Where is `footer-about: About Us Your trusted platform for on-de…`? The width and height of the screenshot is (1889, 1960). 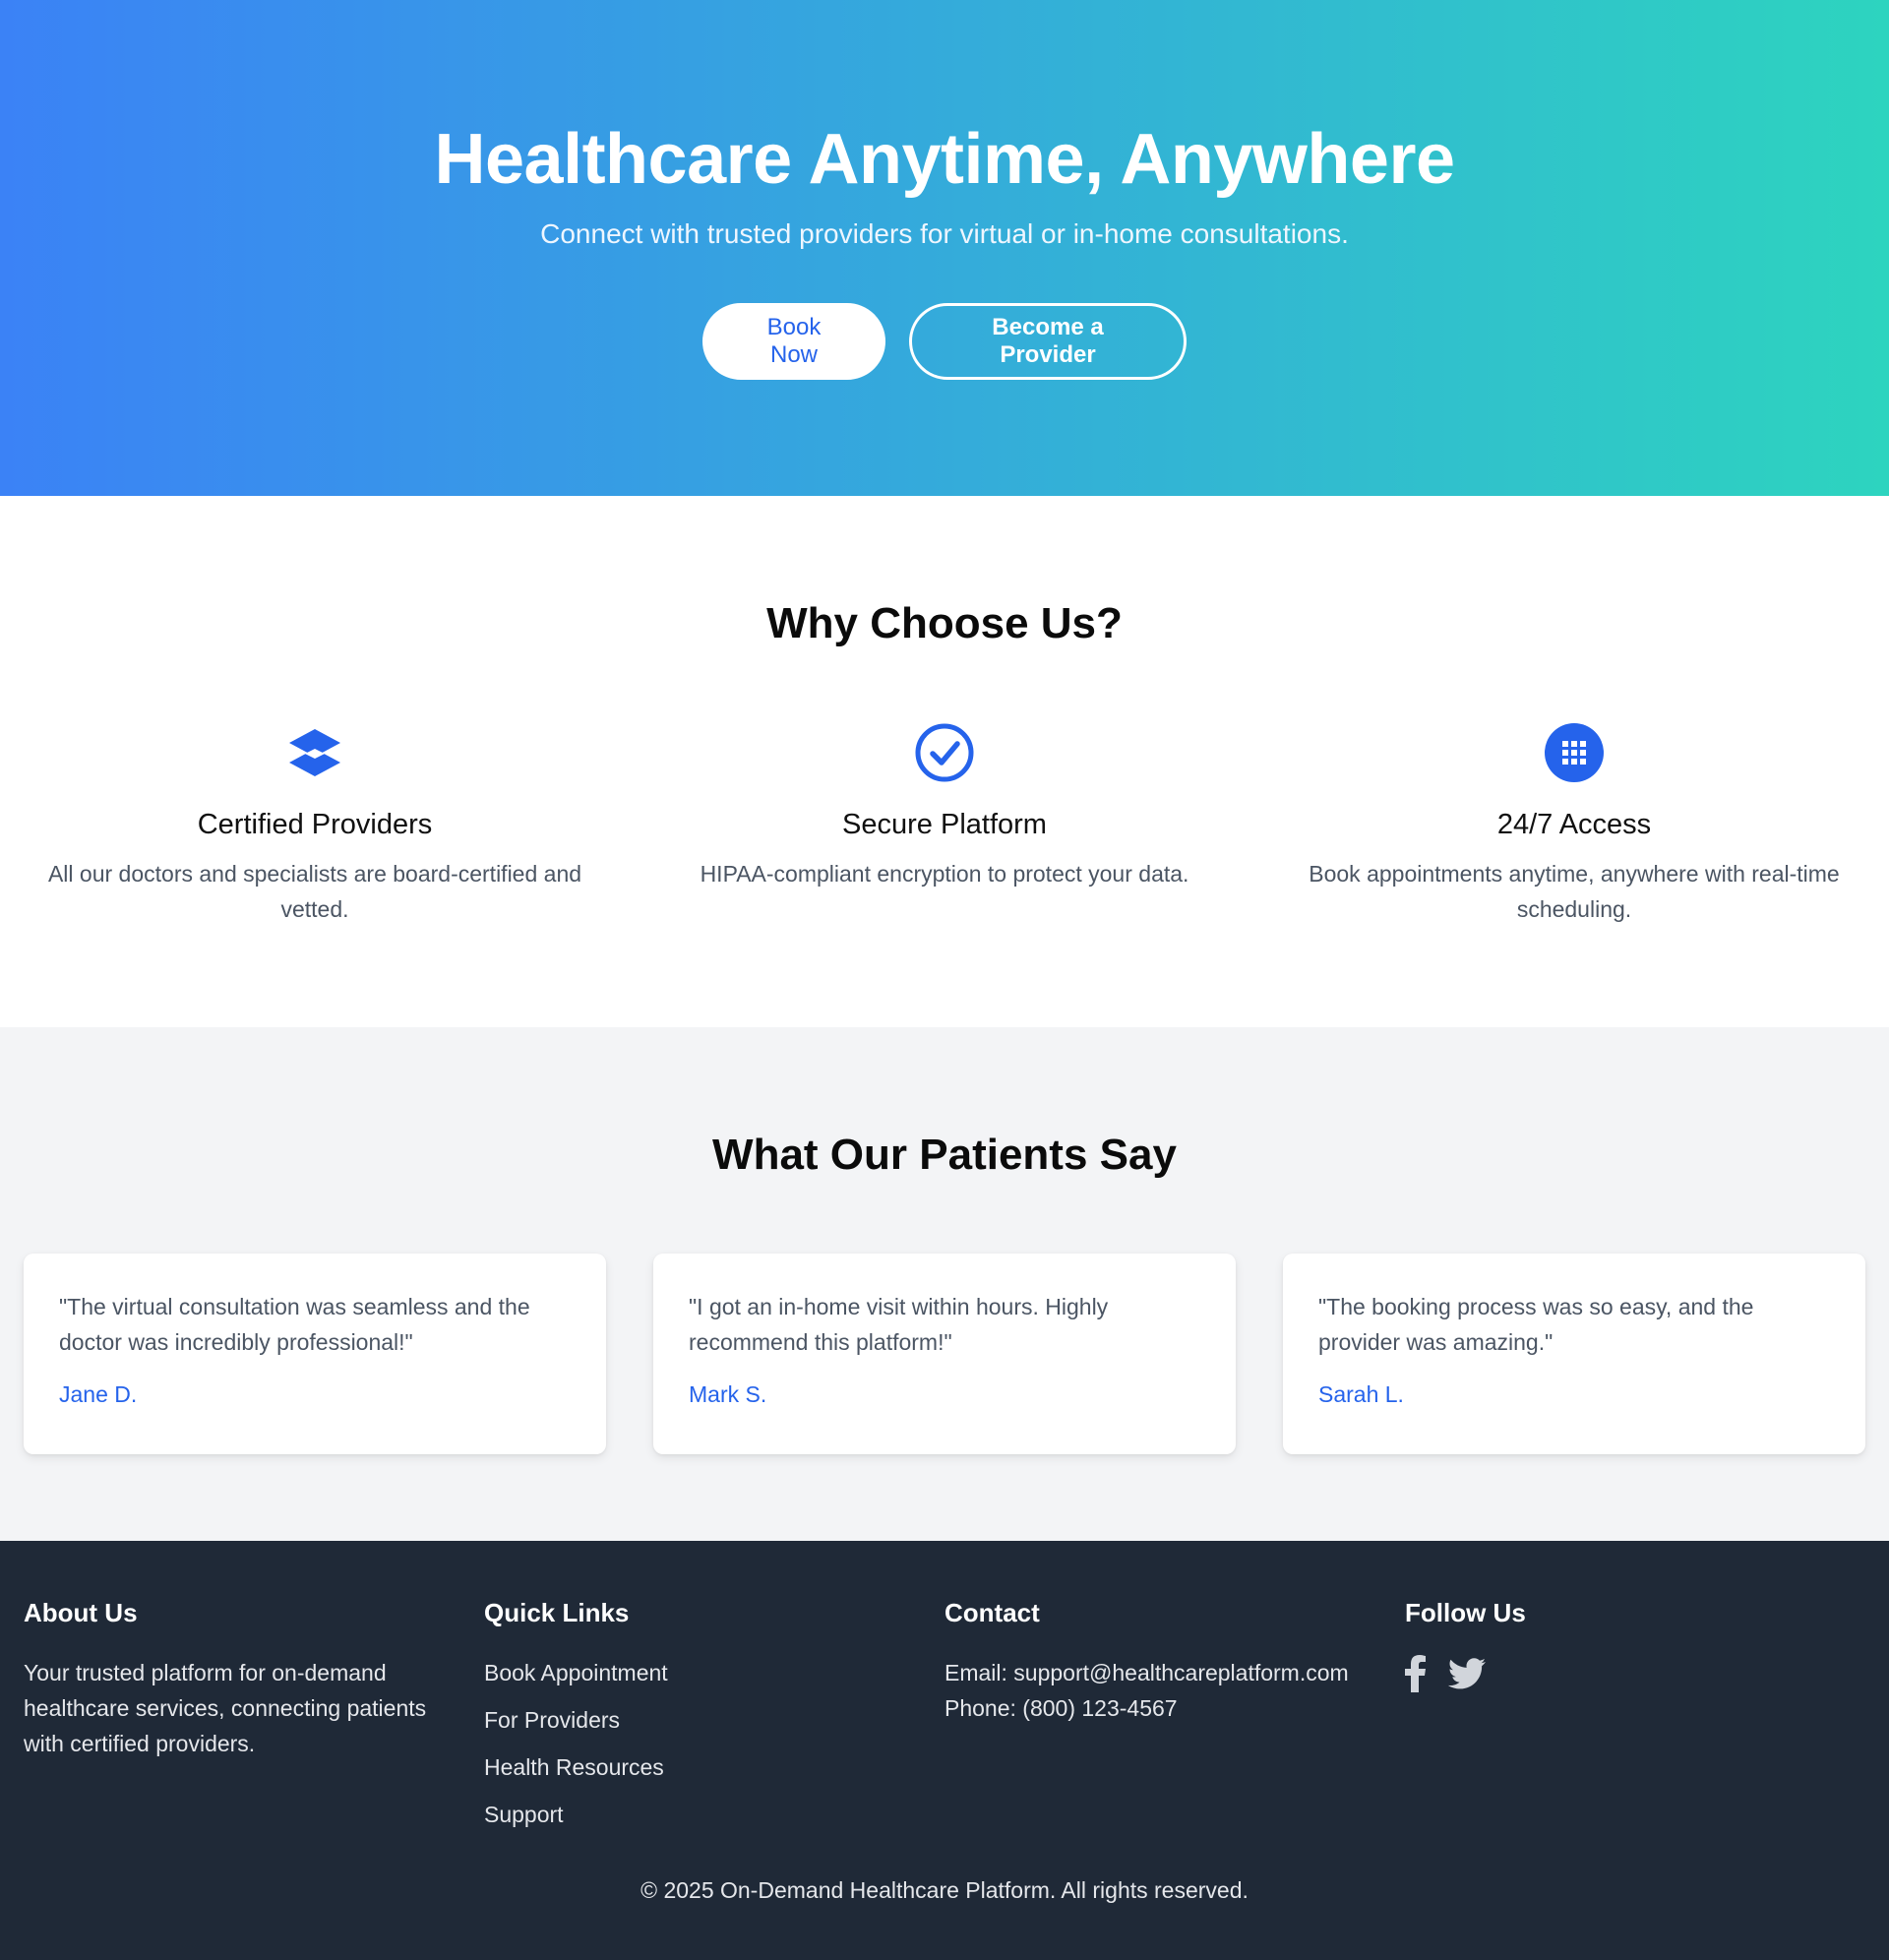
footer-about: About Us Your trusted platform for on-de… is located at coordinates (254, 1720).